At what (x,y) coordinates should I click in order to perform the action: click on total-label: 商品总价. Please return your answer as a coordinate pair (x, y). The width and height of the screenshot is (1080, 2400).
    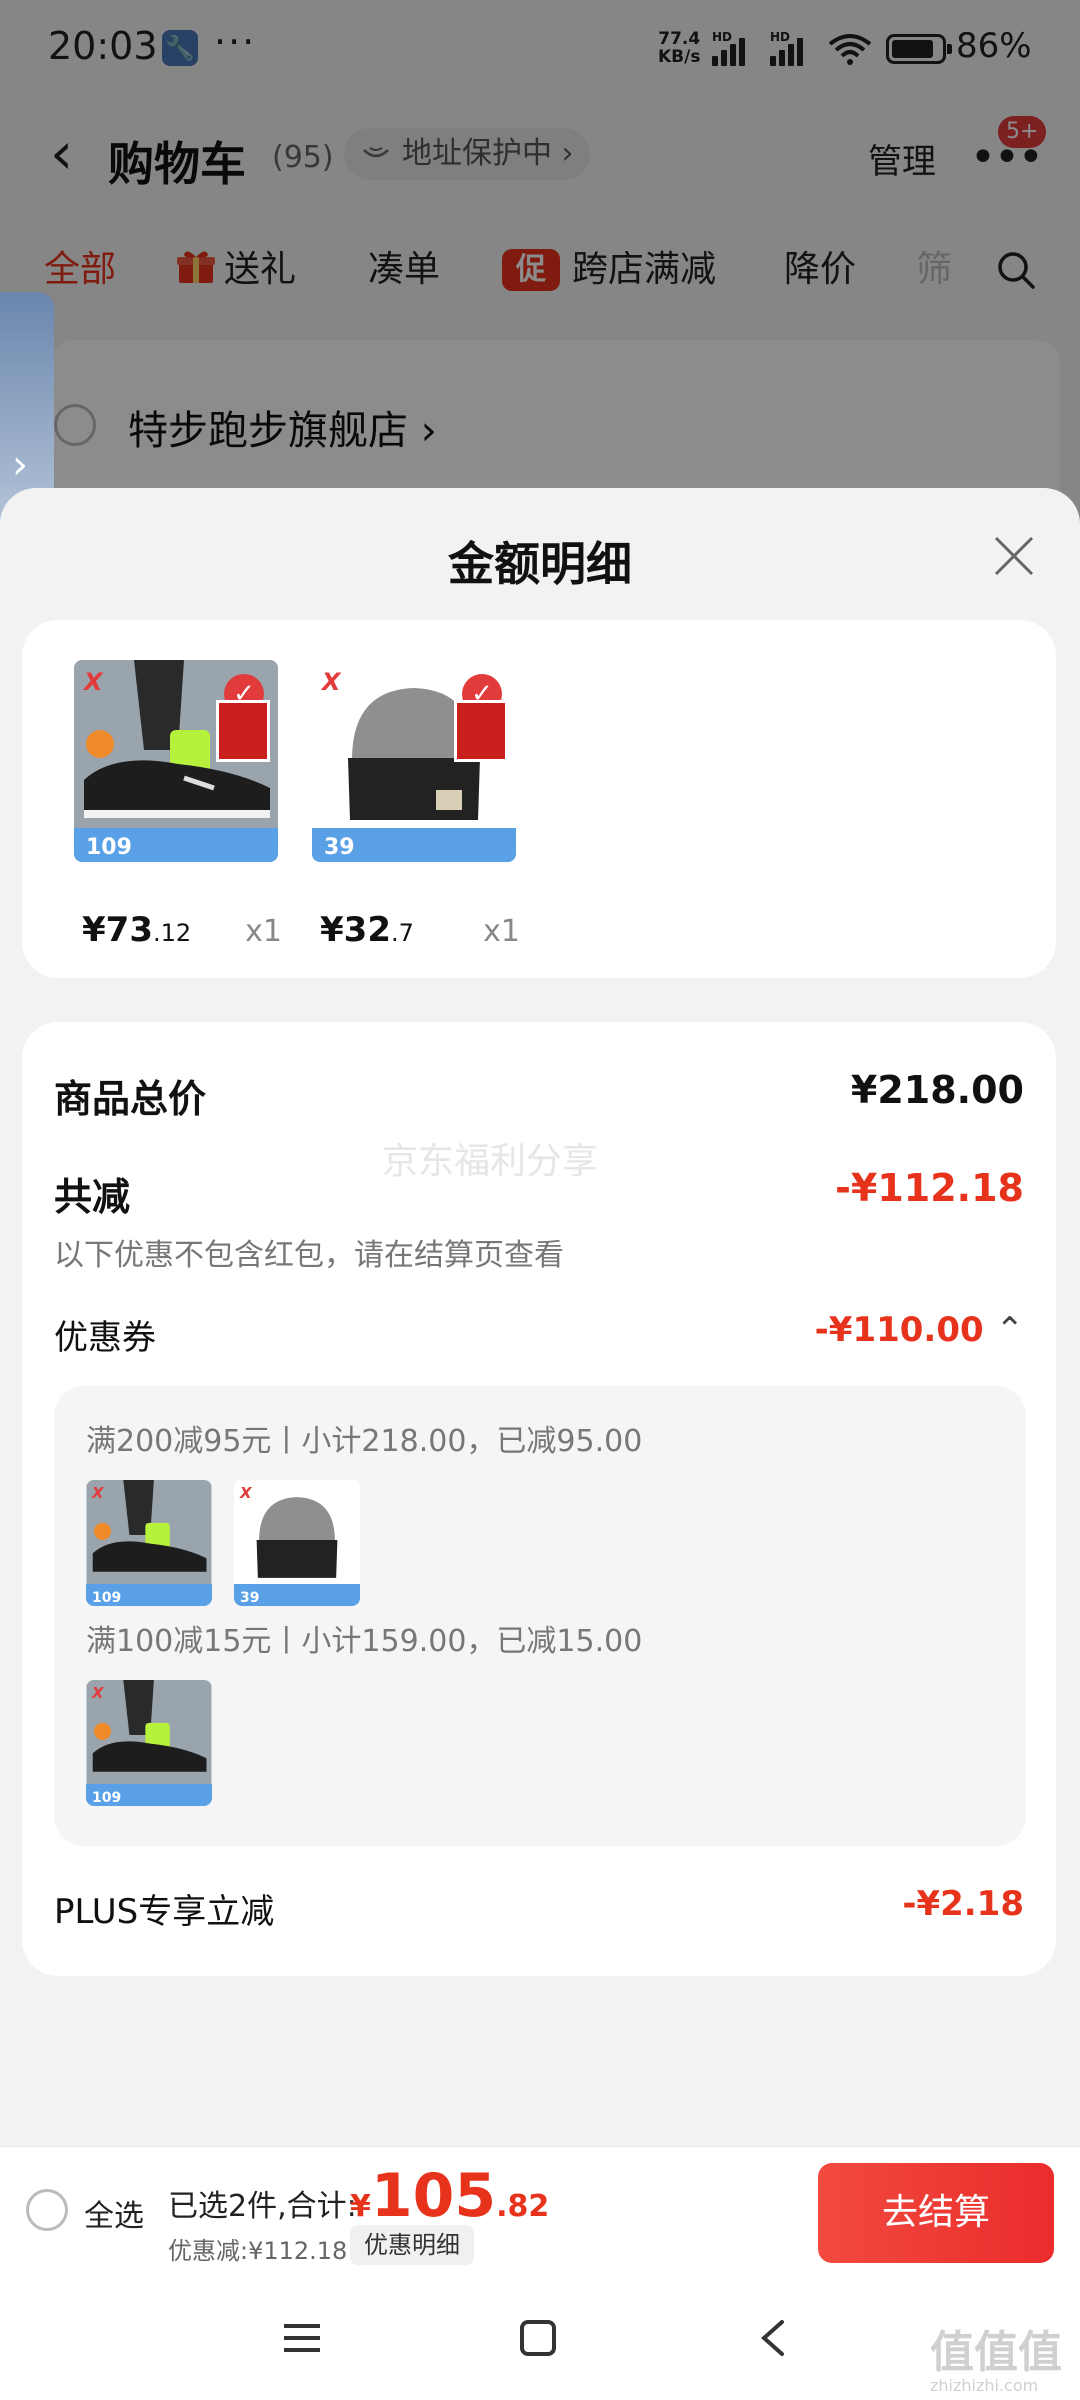
    Looking at the image, I should click on (130, 1099).